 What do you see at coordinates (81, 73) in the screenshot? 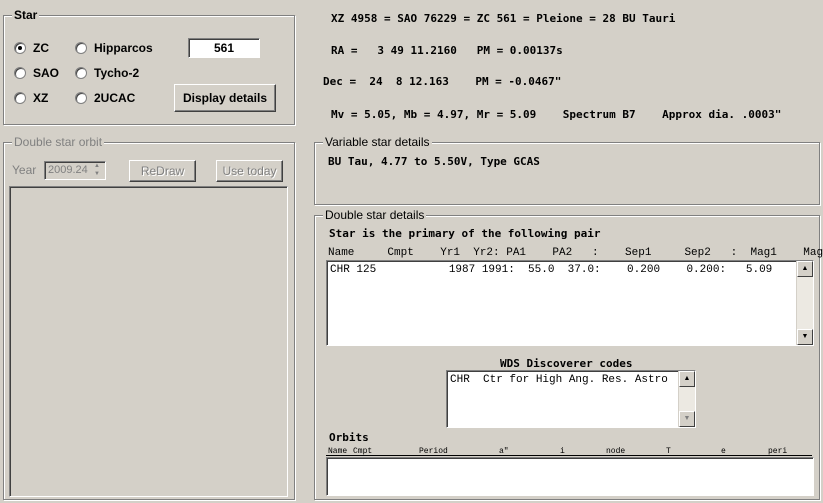
I see `radio-tycho2-button` at bounding box center [81, 73].